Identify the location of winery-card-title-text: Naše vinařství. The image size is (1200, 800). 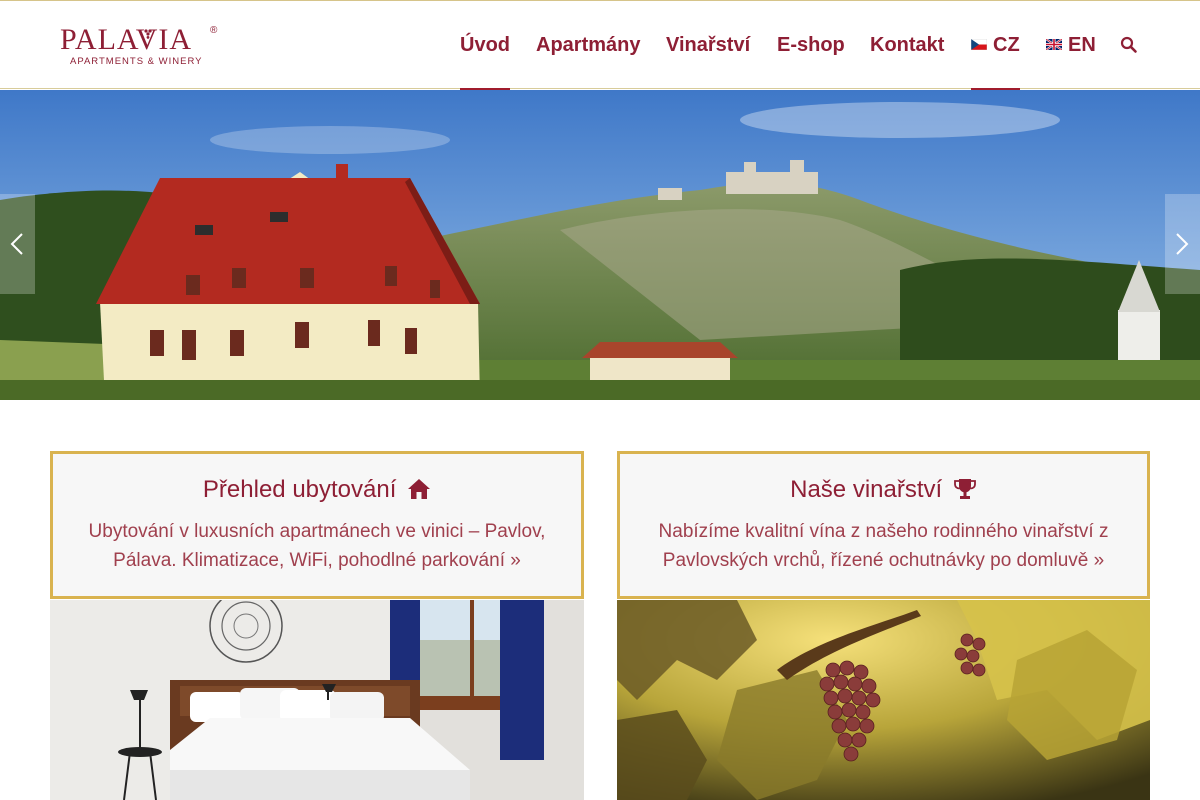
(866, 489).